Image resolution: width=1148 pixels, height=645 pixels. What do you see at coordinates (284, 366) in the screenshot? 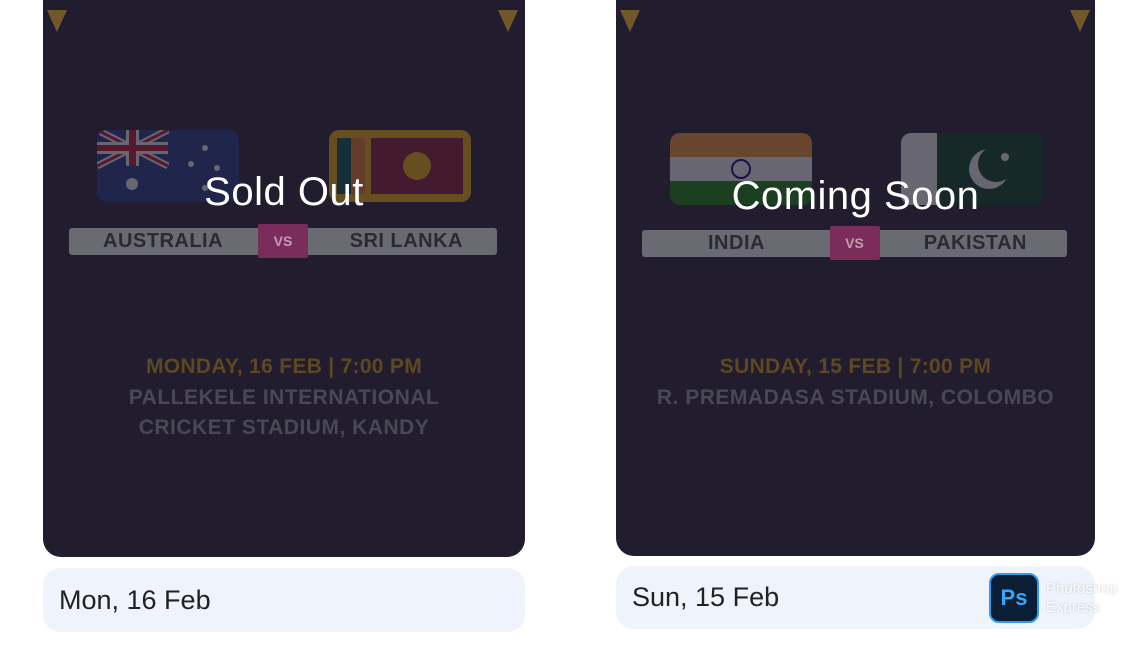
I see `match-datetime: MONDAY, 16 FEB | 7:00 PM` at bounding box center [284, 366].